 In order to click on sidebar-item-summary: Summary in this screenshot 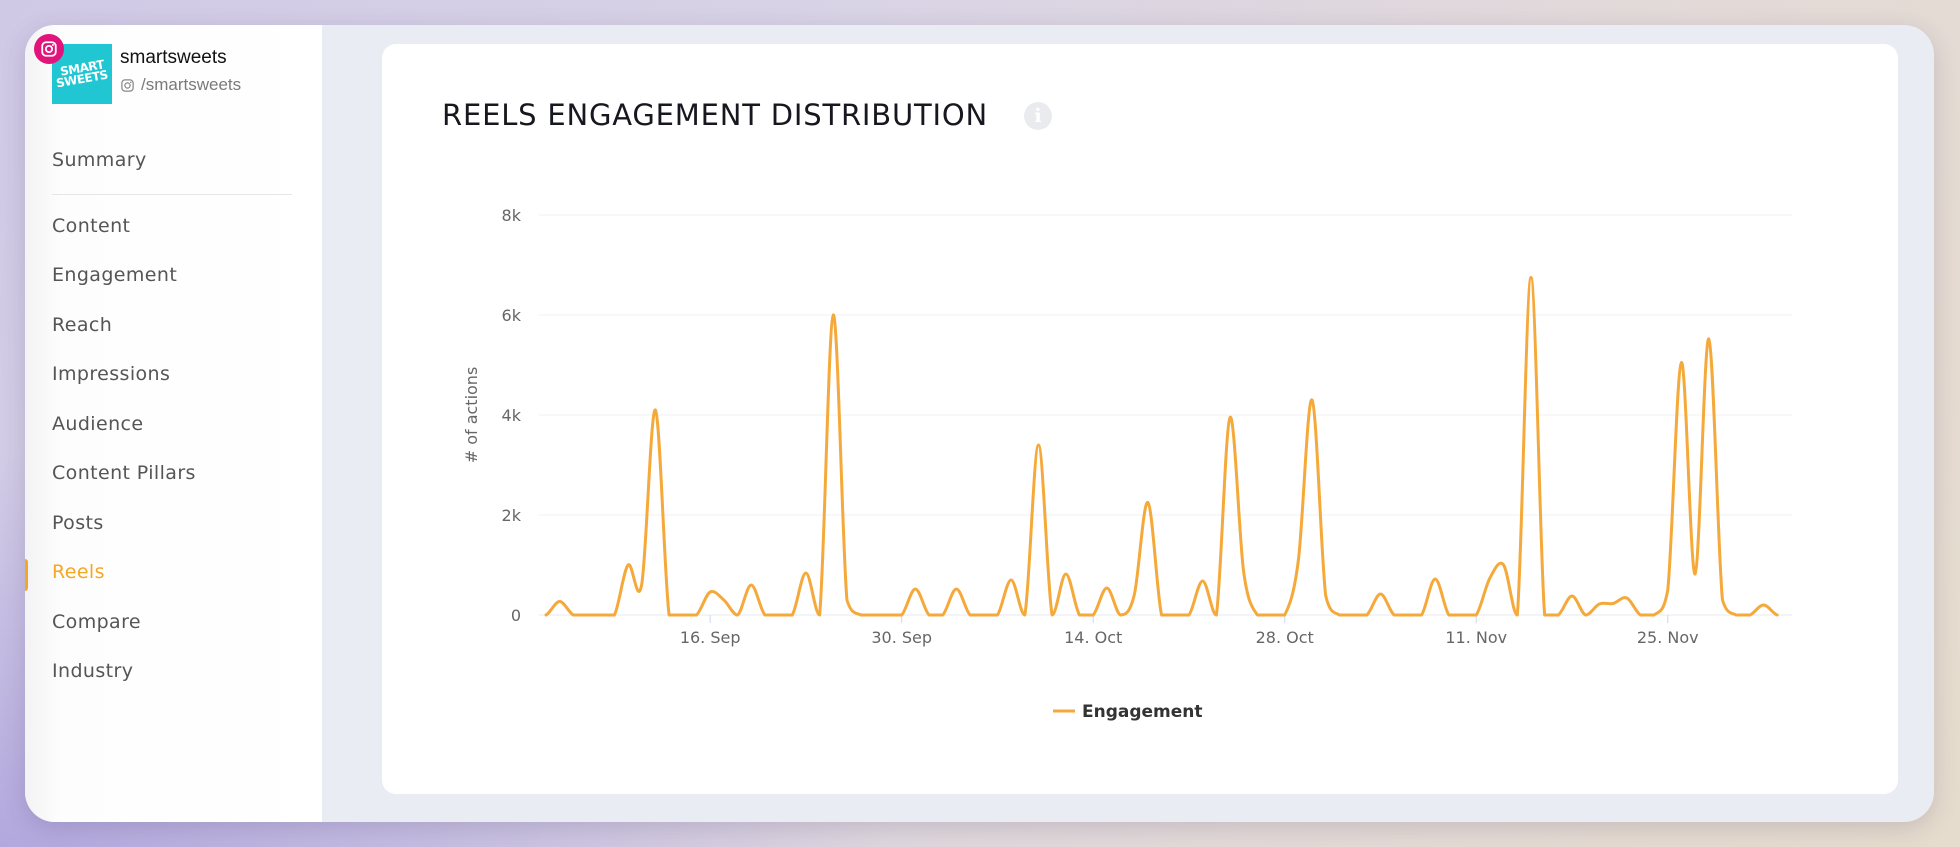, I will do `click(99, 160)`.